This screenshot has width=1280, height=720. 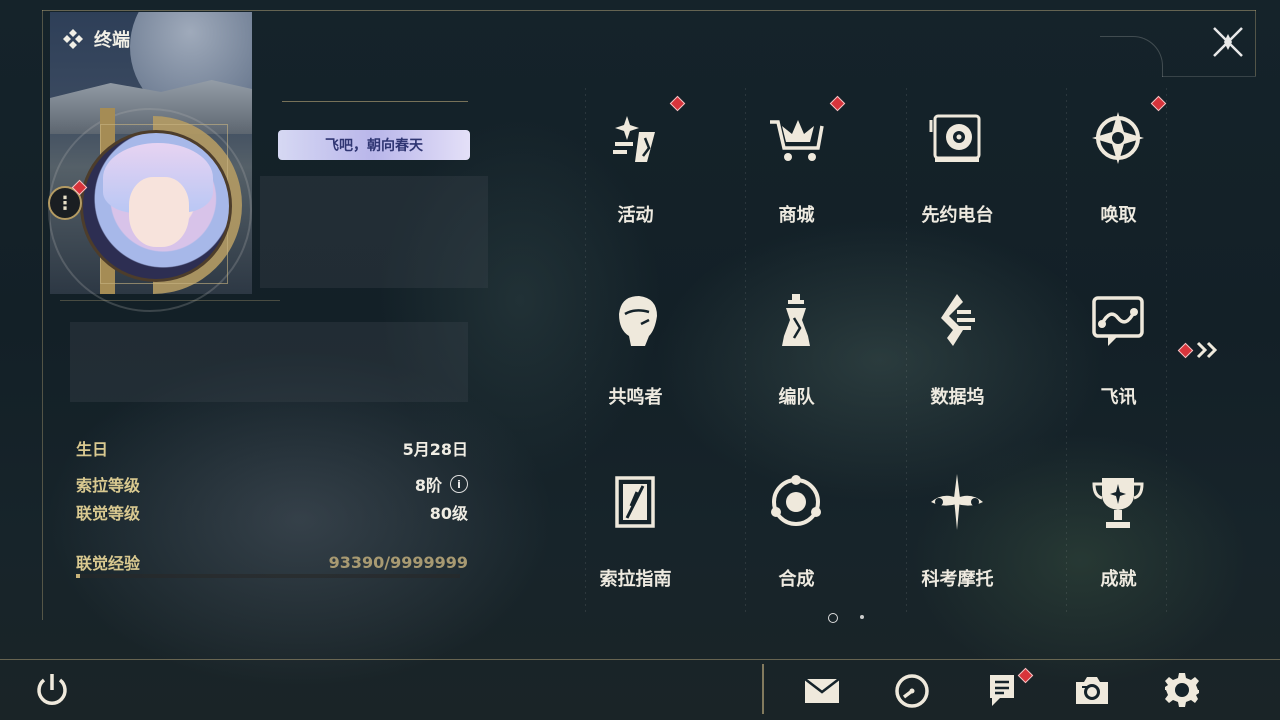 What do you see at coordinates (957, 178) in the screenshot?
I see `menu-radio: 先约电台` at bounding box center [957, 178].